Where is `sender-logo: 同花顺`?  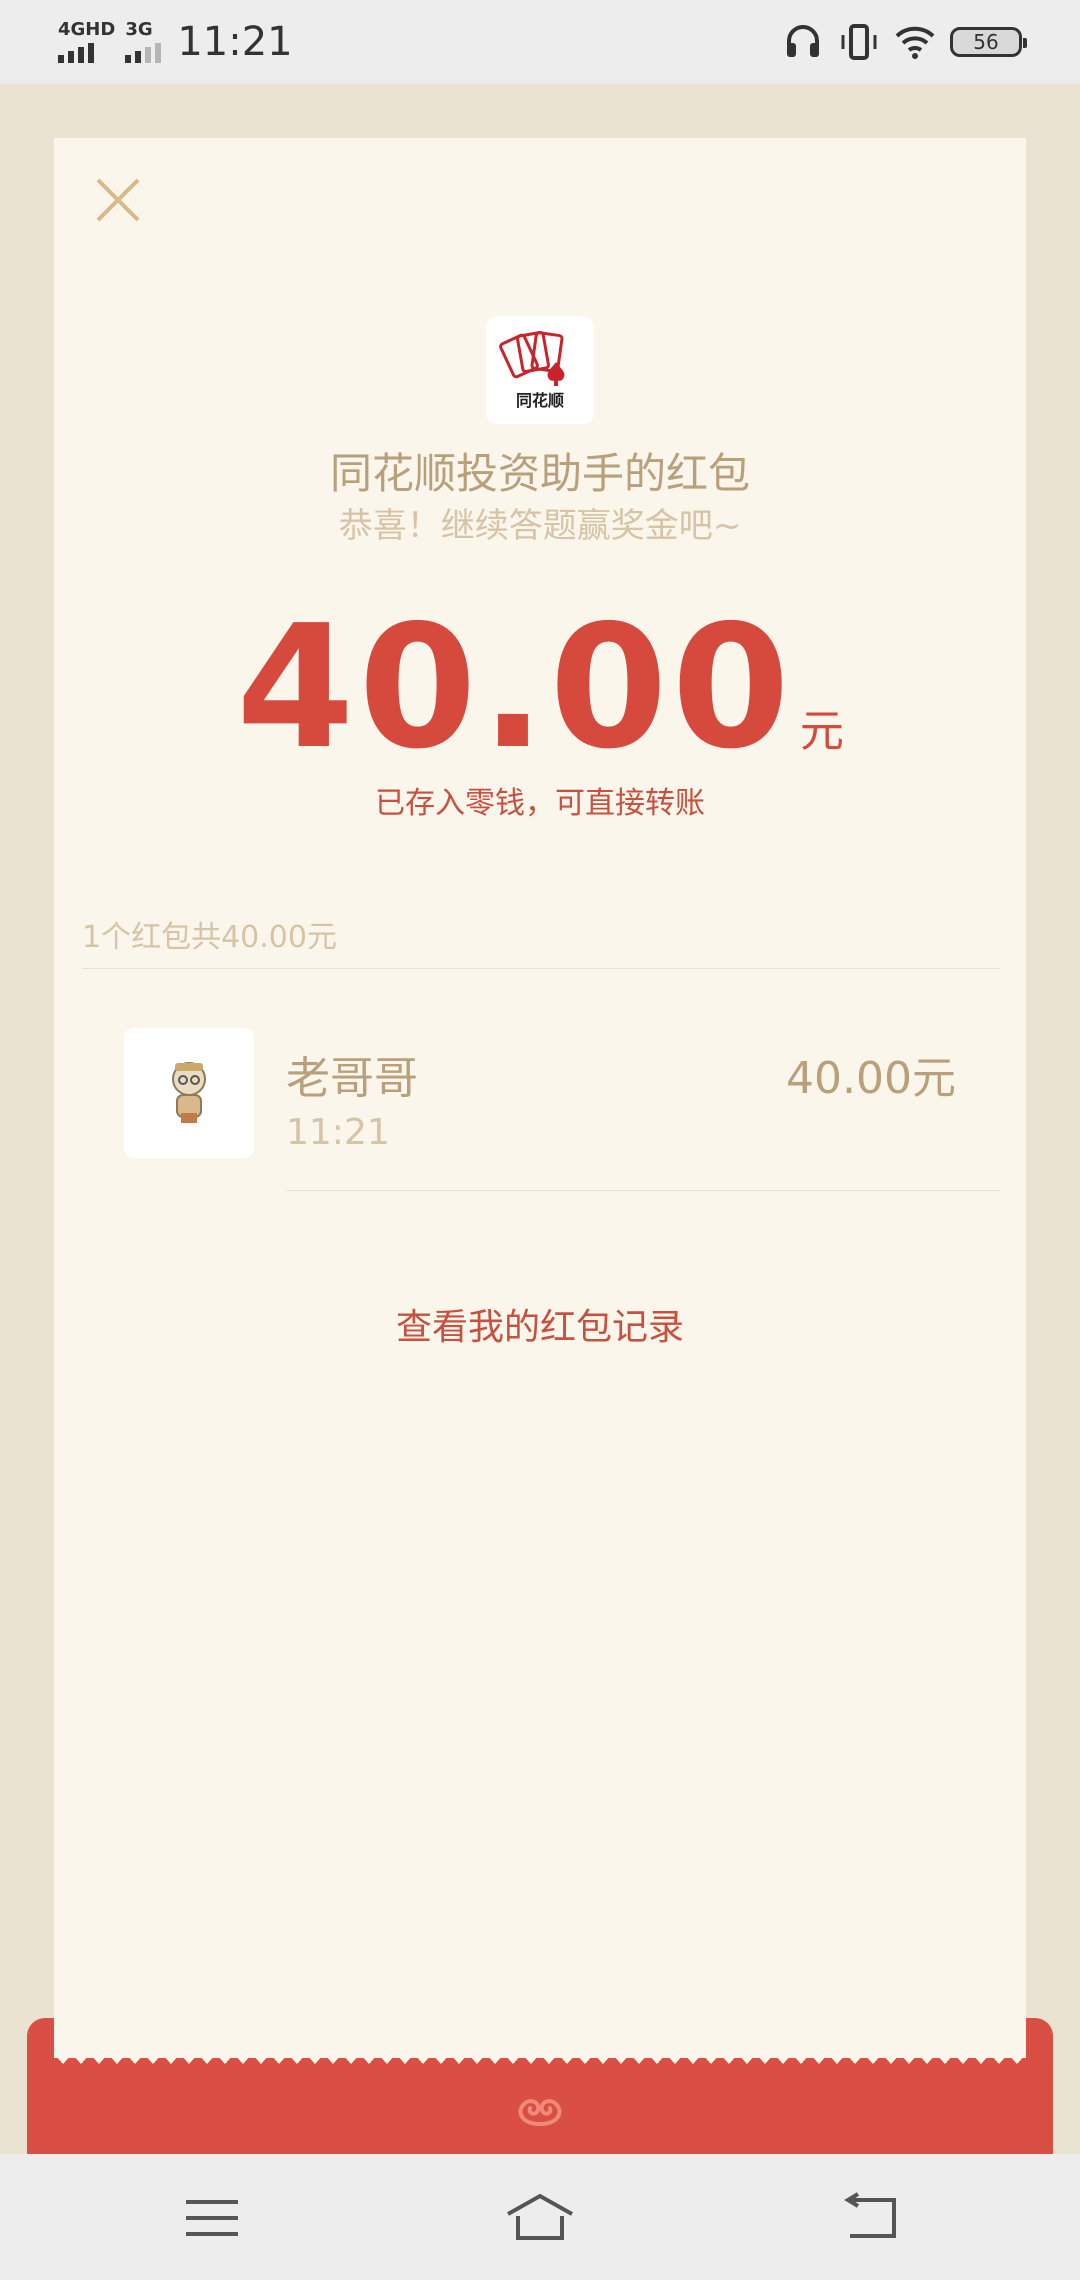
sender-logo: 同花顺 is located at coordinates (540, 370).